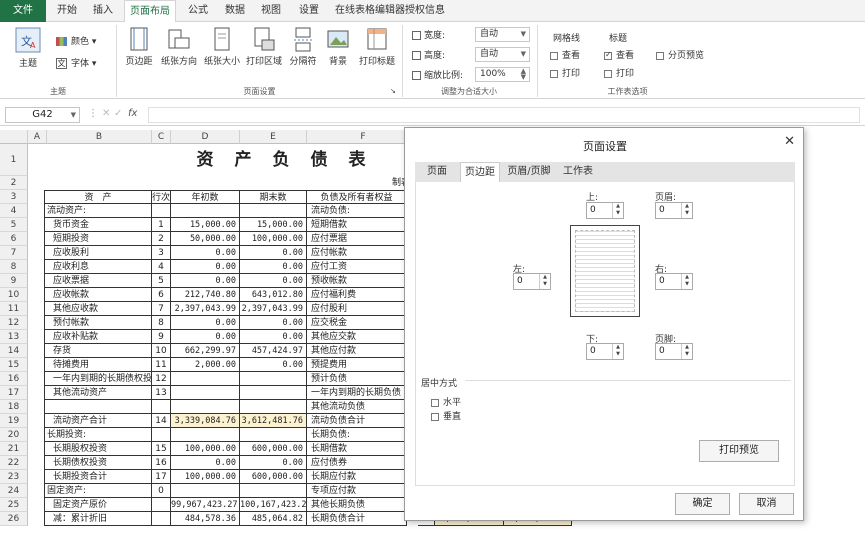 This screenshot has height=548, width=865. I want to click on tab-license-info: 在线表格编辑器授权信息, so click(390, 11).